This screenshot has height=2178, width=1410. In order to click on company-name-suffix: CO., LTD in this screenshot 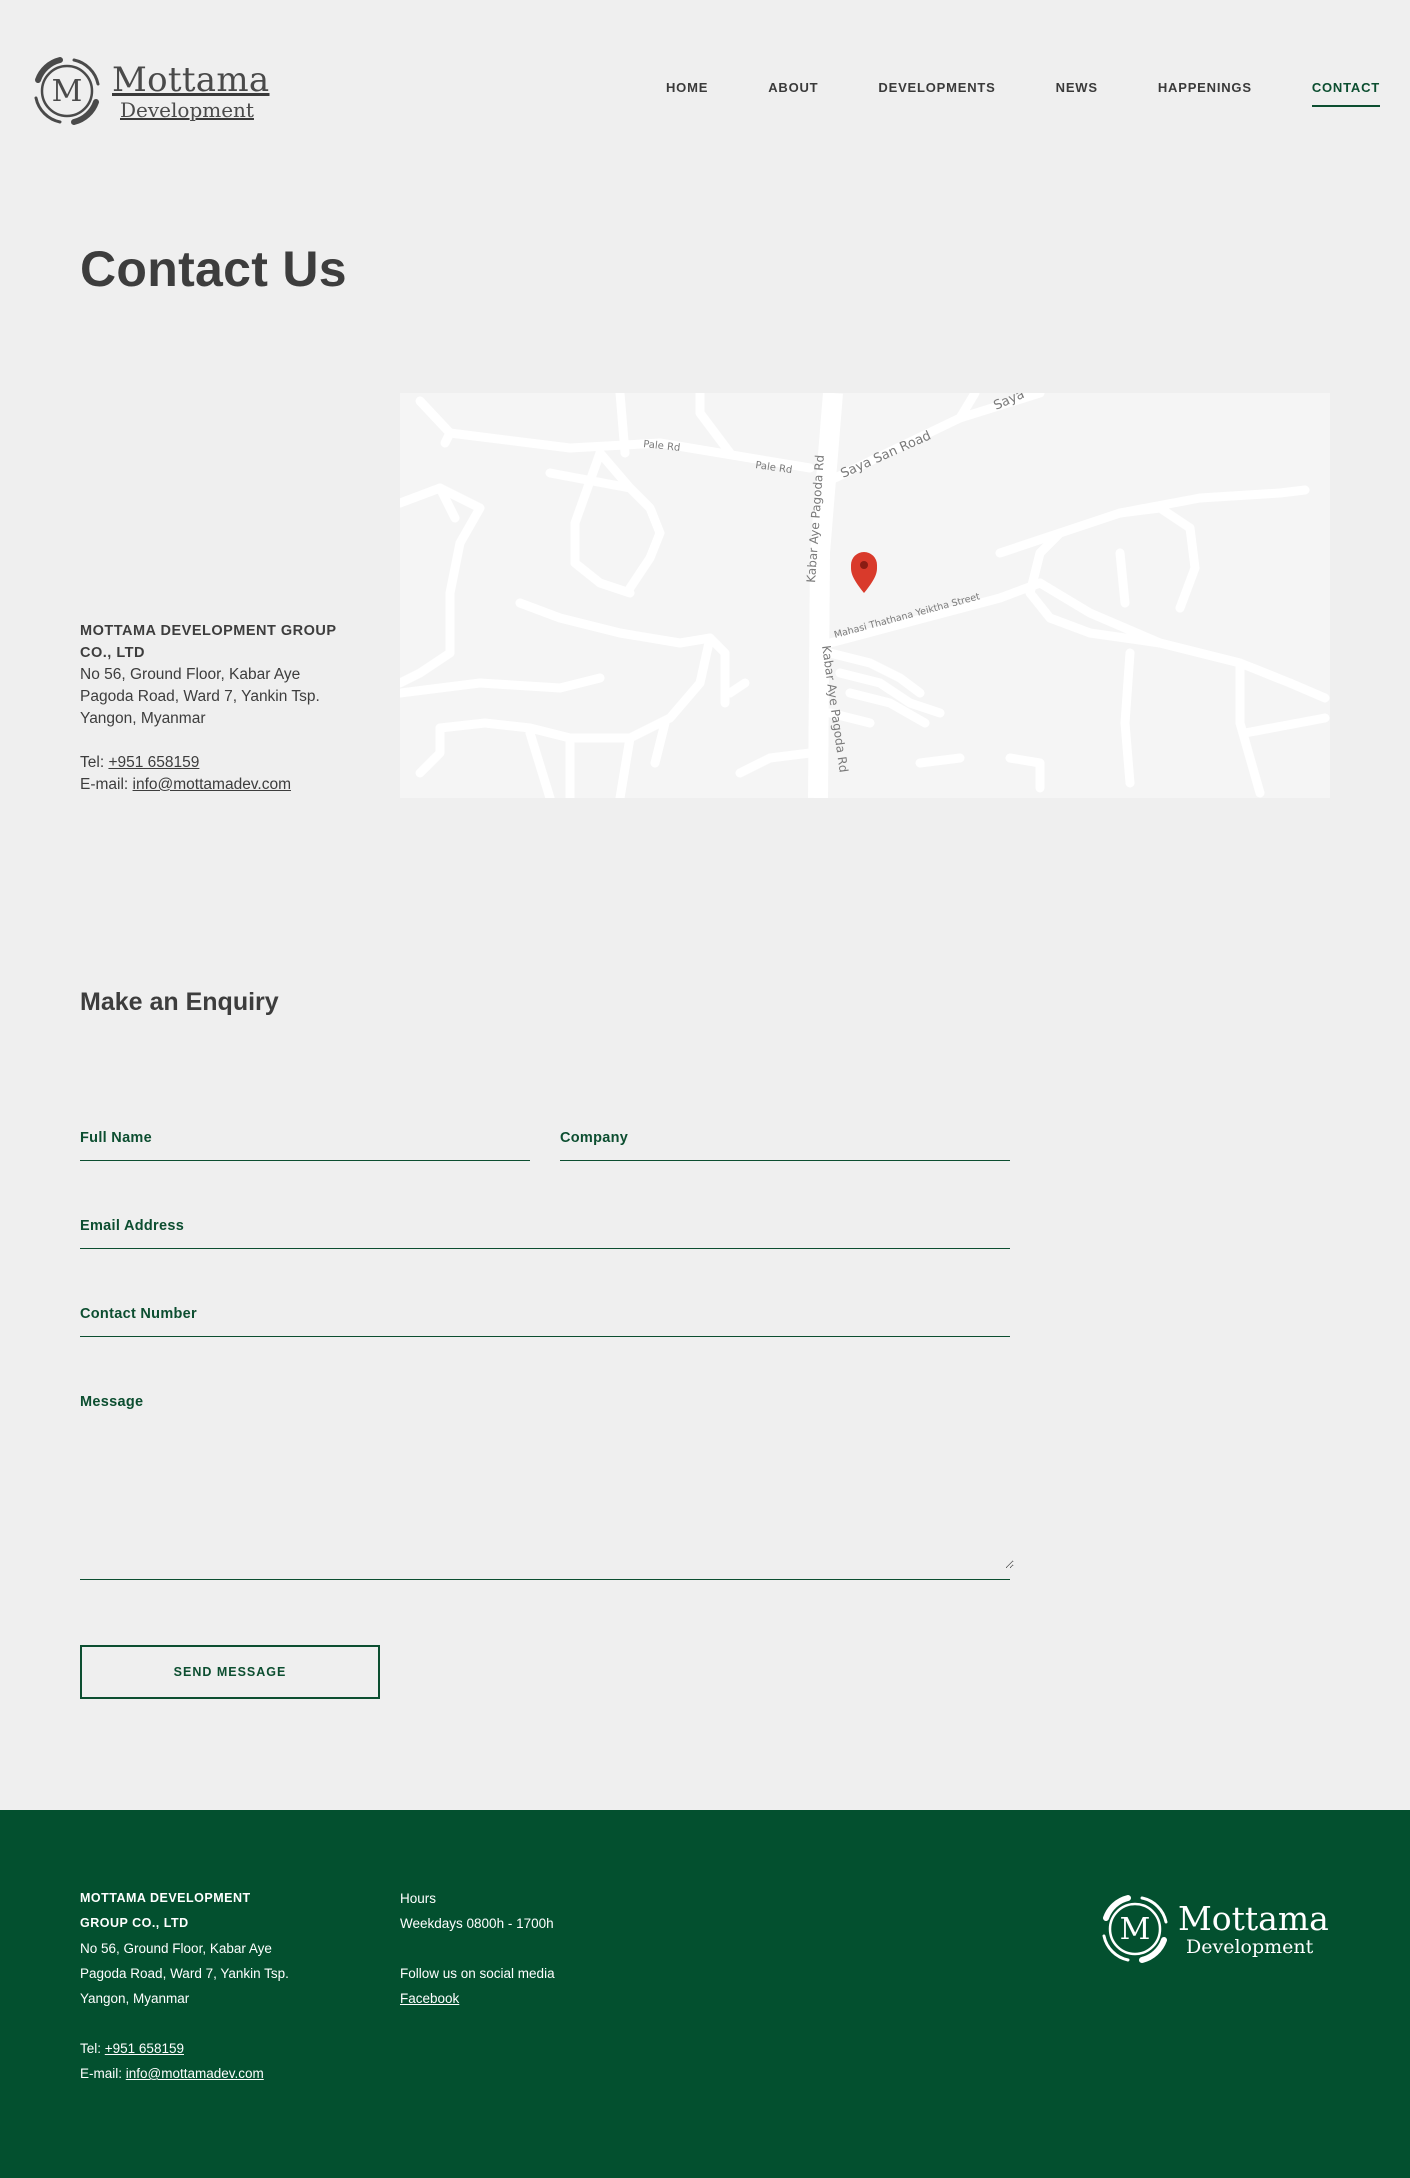, I will do `click(112, 653)`.